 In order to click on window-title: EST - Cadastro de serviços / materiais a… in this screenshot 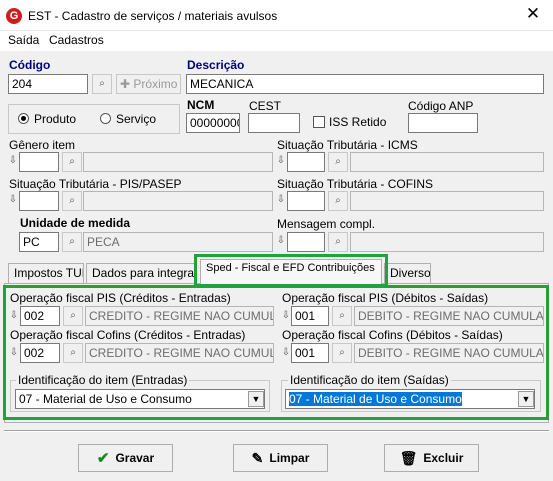, I will do `click(153, 16)`.